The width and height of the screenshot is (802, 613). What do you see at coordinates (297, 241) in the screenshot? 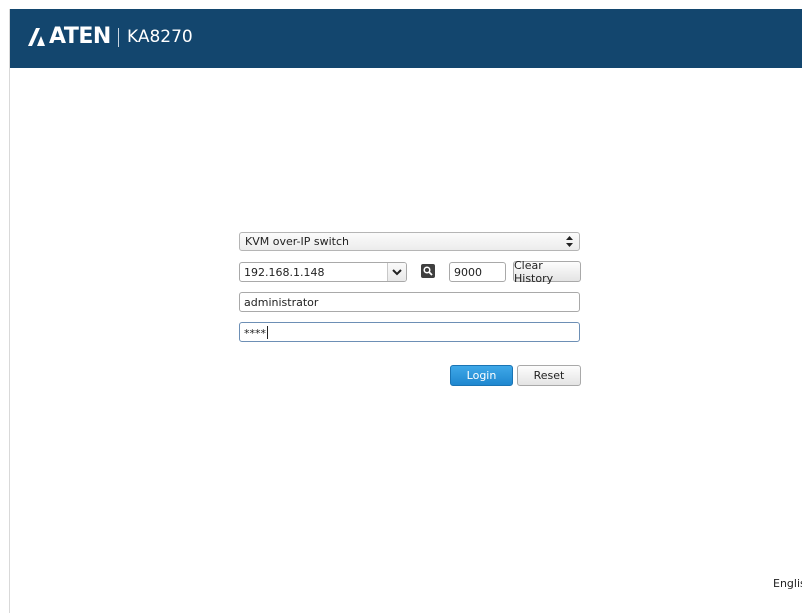
I see `device-type-value: KVM over-IP switch` at bounding box center [297, 241].